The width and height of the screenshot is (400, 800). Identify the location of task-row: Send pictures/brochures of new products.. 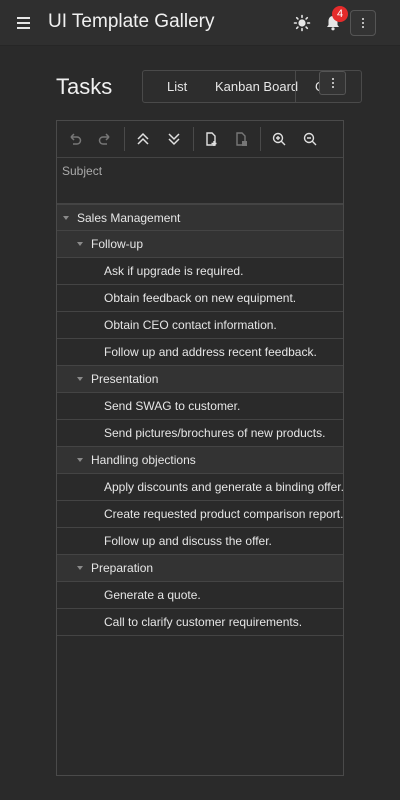
(200, 433).